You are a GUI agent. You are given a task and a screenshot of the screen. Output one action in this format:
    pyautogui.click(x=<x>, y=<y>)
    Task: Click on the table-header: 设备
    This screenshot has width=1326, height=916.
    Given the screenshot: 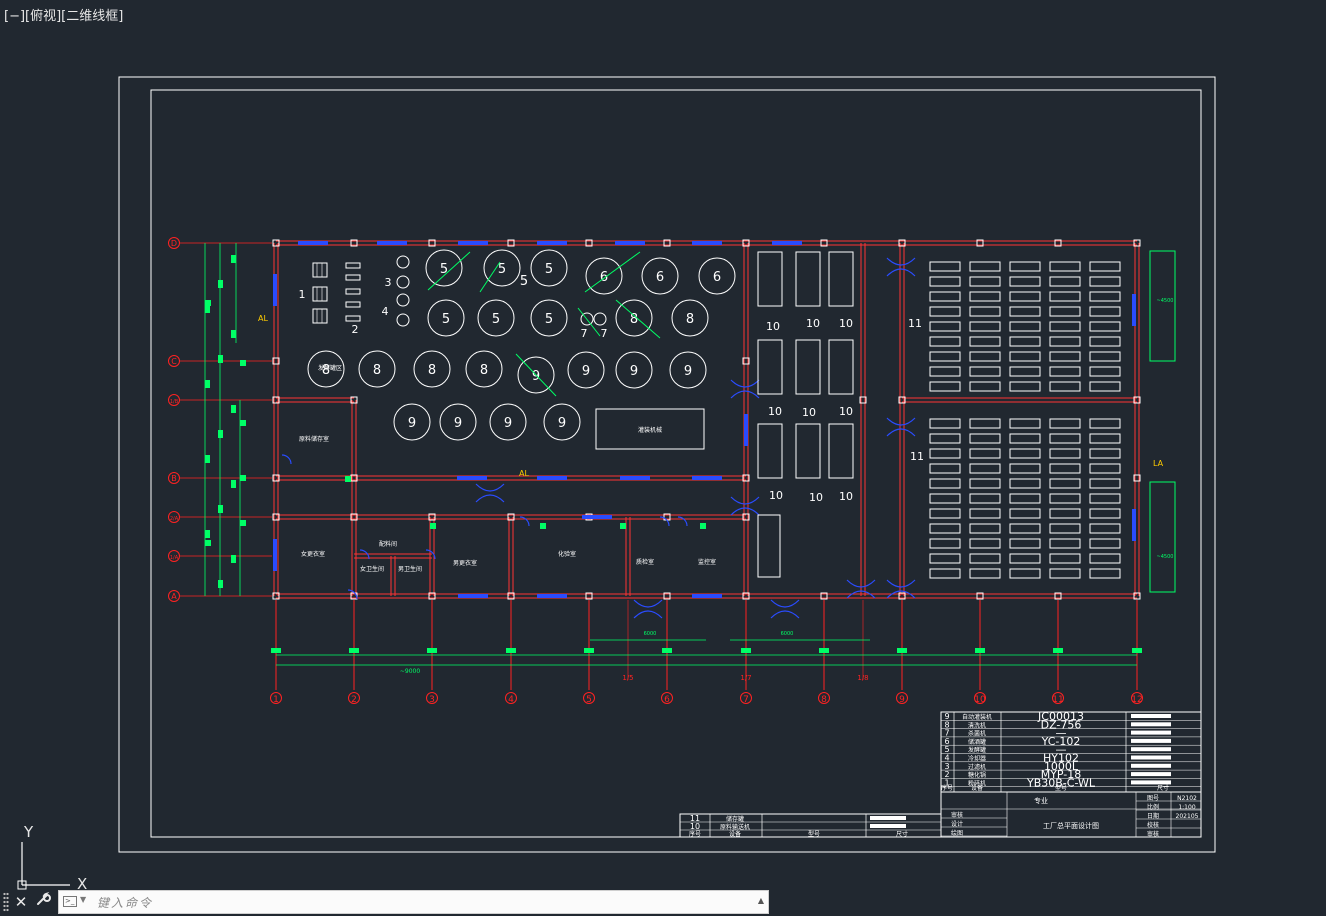 What is the action you would take?
    pyautogui.click(x=977, y=788)
    